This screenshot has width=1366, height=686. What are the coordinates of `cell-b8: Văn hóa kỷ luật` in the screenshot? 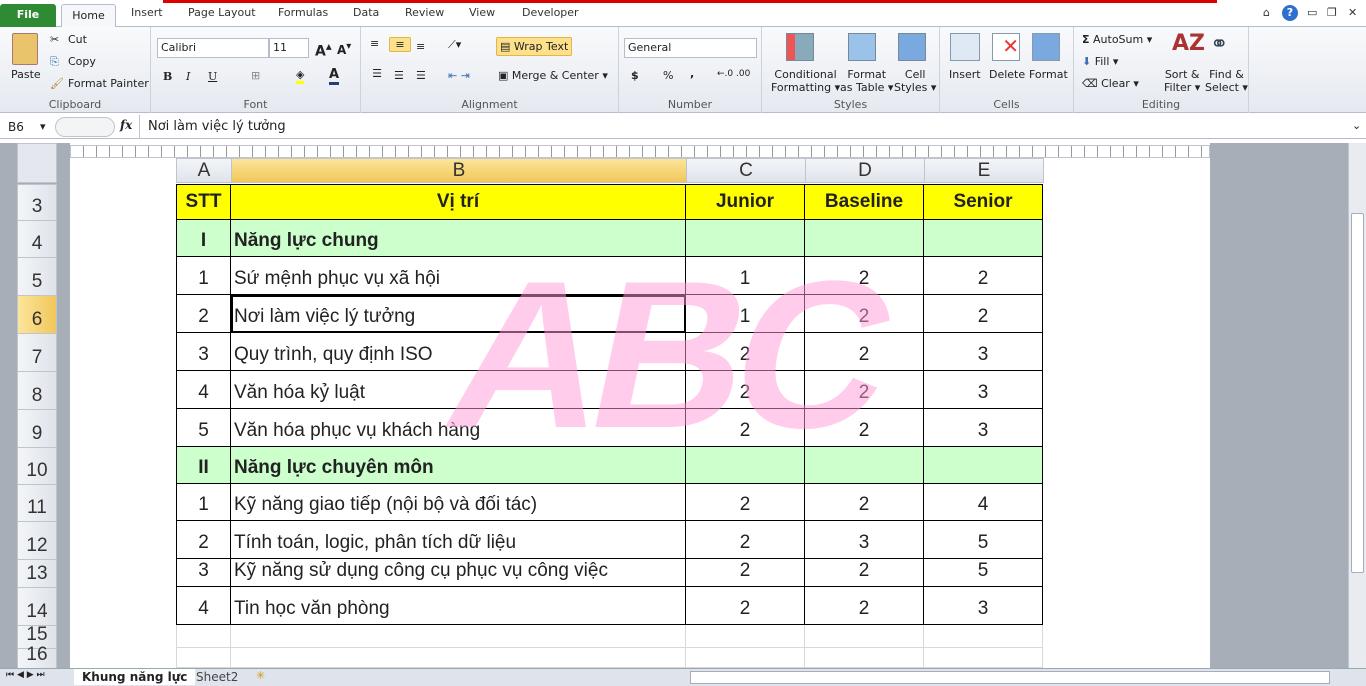 It's located at (458, 390).